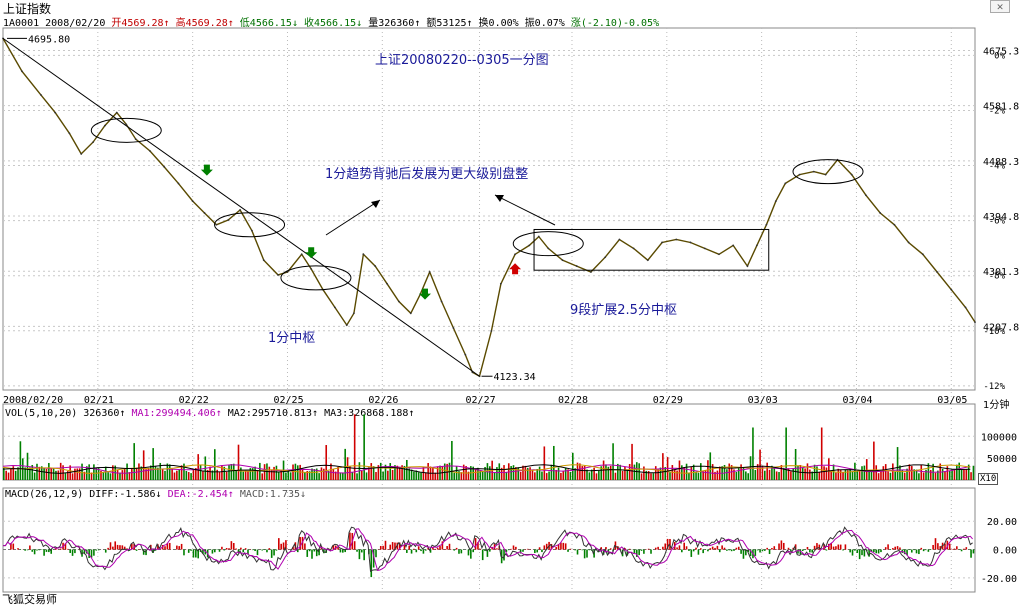 Image resolution: width=1019 pixels, height=607 pixels. I want to click on volume-scale-badge: X10, so click(988, 479).